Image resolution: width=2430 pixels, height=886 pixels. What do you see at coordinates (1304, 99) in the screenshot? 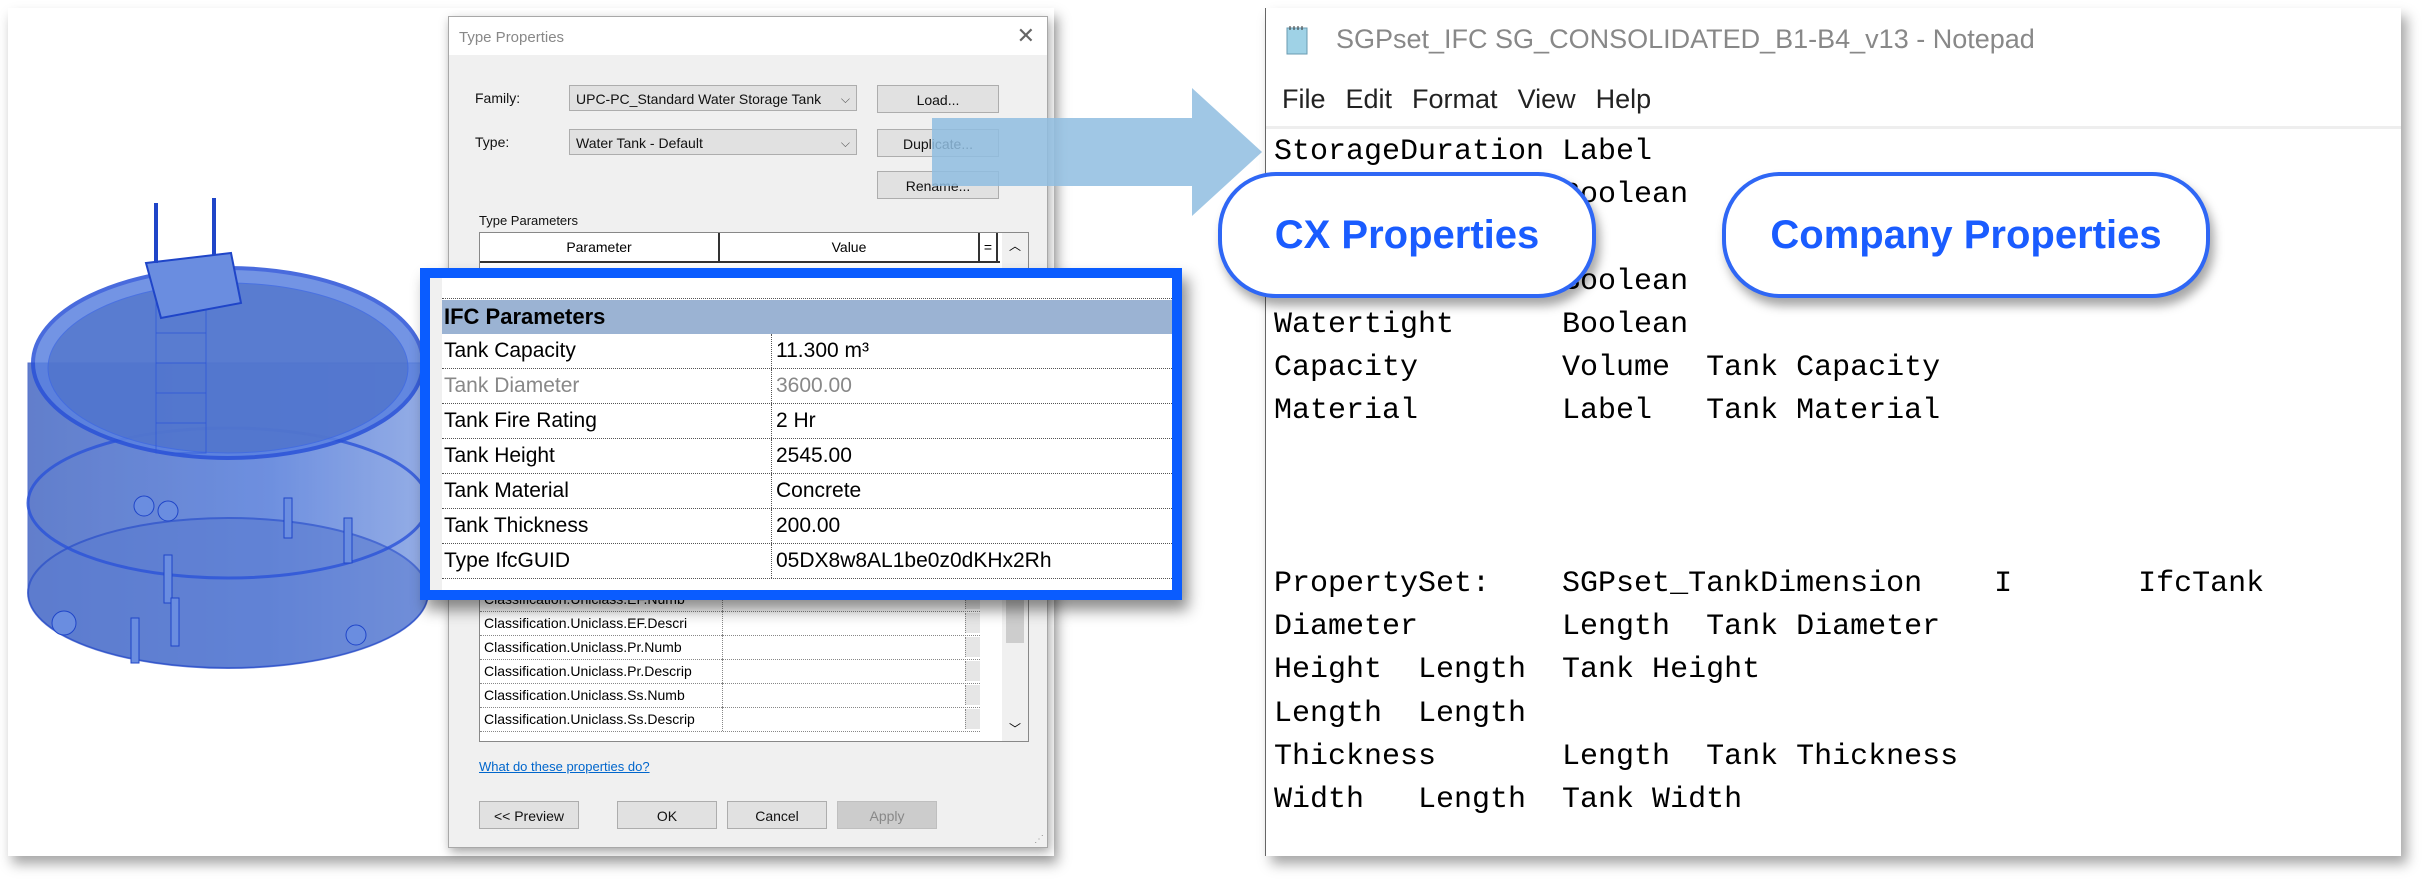
I see `menu-file: File` at bounding box center [1304, 99].